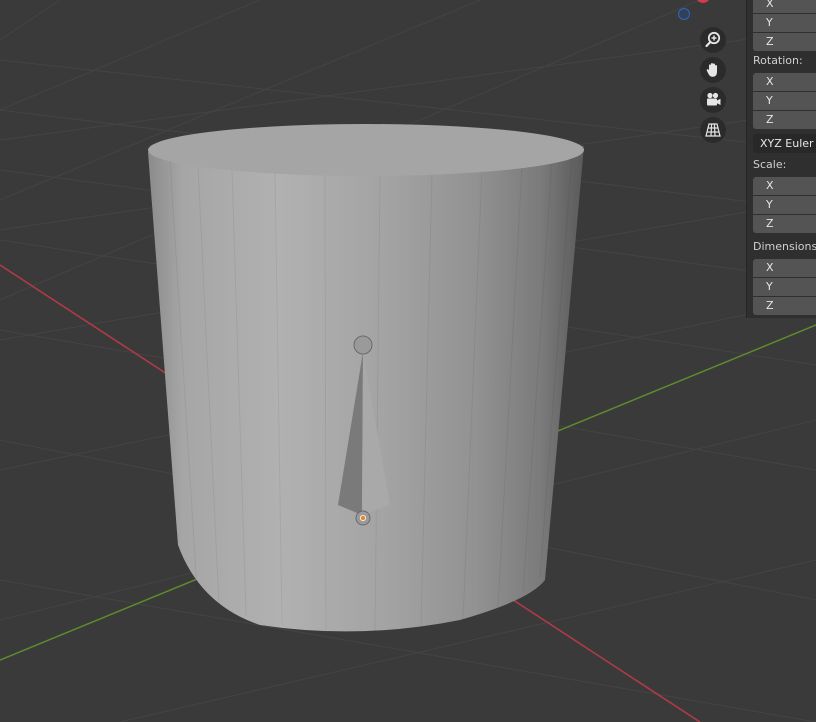  What do you see at coordinates (784, 6) in the screenshot?
I see `location-x-field: X` at bounding box center [784, 6].